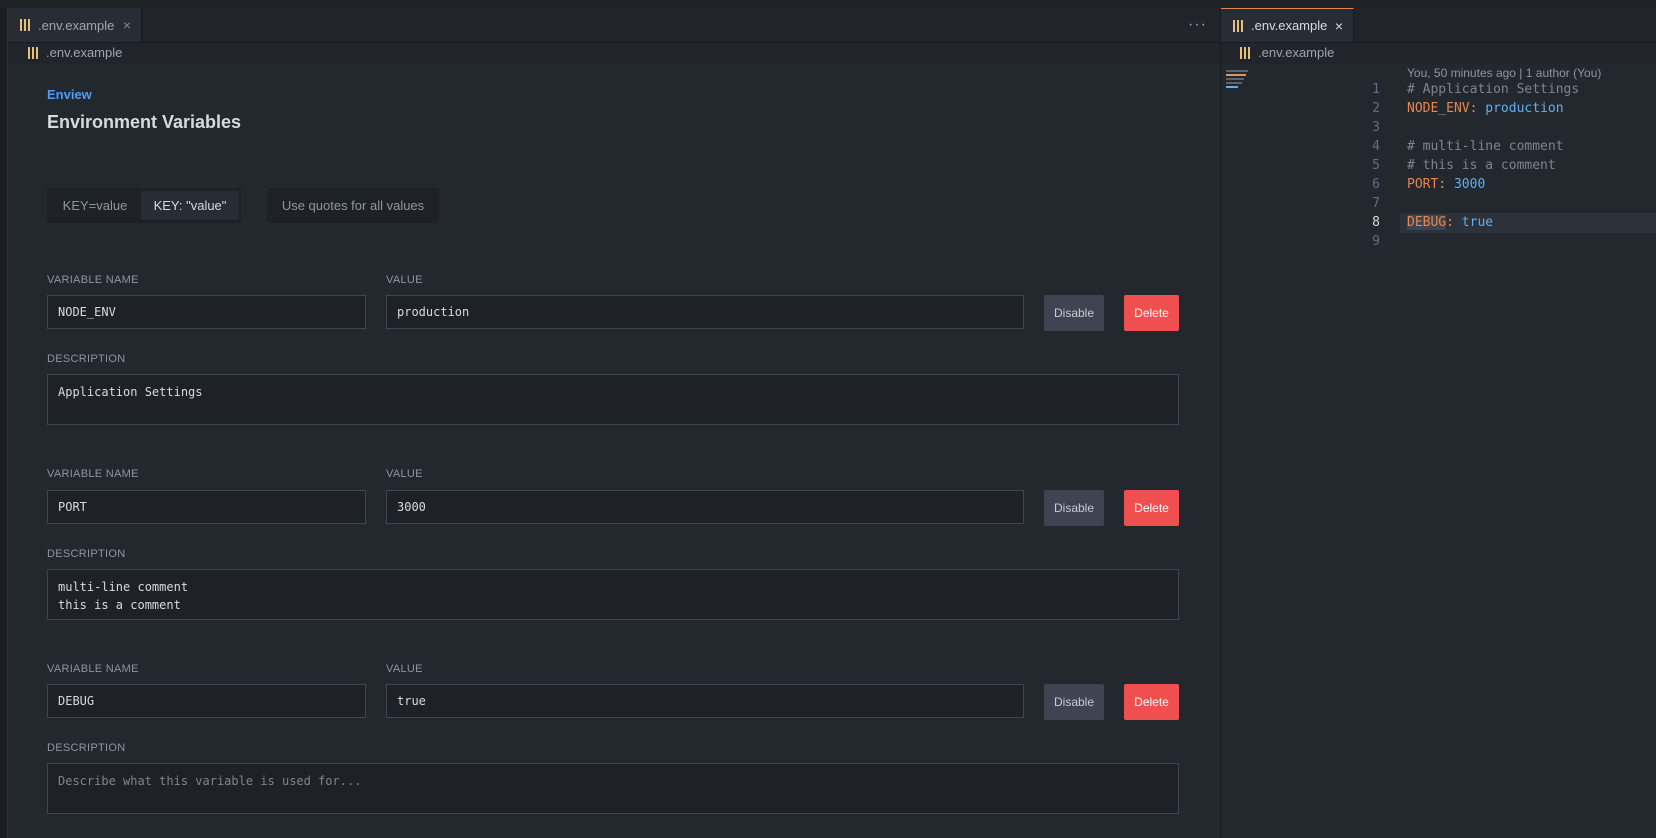 This screenshot has width=1656, height=838. What do you see at coordinates (1438, 108) in the screenshot?
I see `code-key: NODE_ENV` at bounding box center [1438, 108].